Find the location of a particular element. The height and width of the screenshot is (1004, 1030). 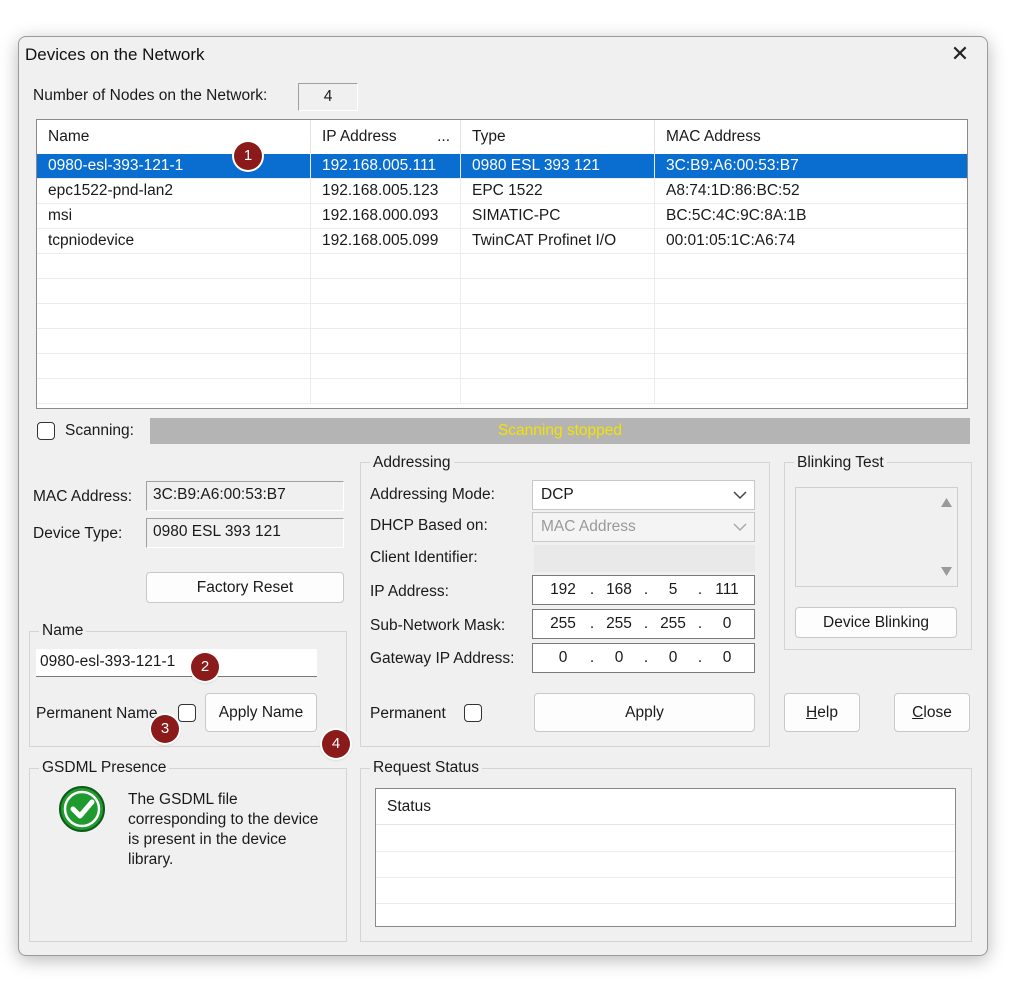

cell-name: msi is located at coordinates (174, 216).